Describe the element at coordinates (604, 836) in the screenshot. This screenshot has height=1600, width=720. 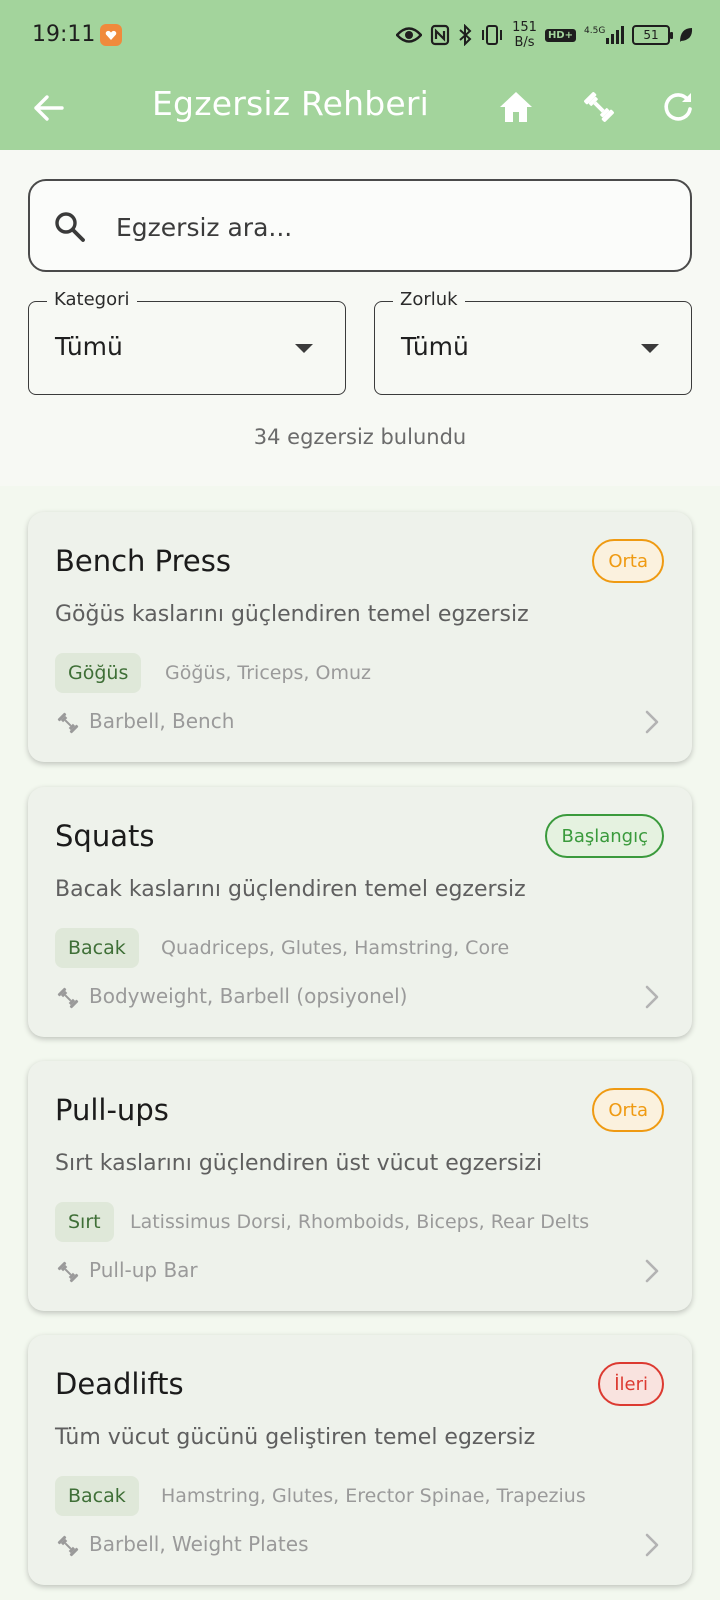
I see `difficulty-badge: Başlangıç` at that location.